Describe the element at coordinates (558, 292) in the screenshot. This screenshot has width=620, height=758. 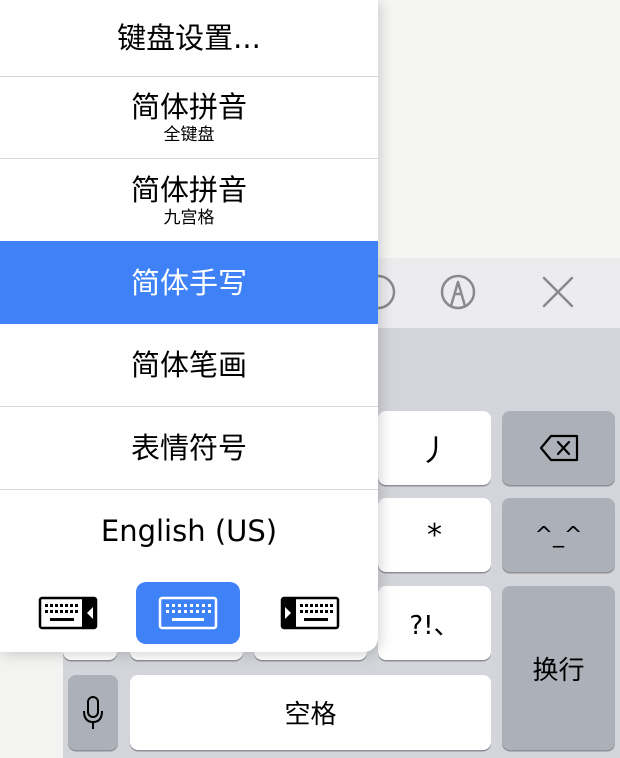
I see `close-icon` at that location.